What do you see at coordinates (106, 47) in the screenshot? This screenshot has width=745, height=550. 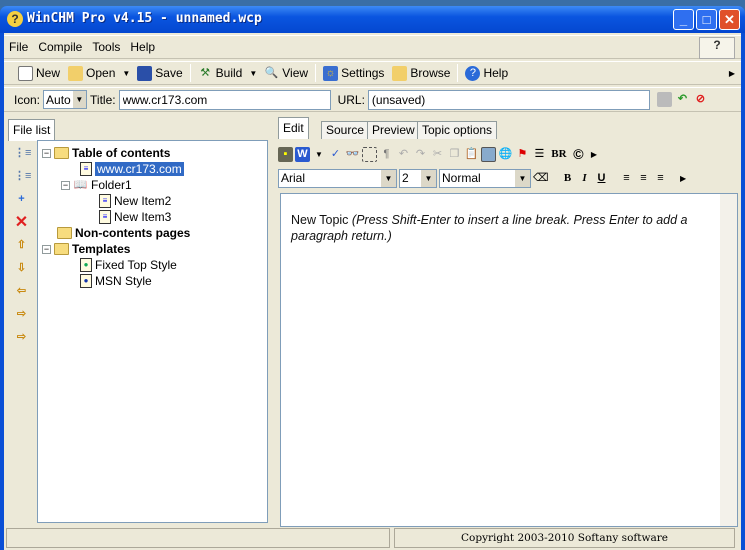 I see `menu-tools: Tools` at bounding box center [106, 47].